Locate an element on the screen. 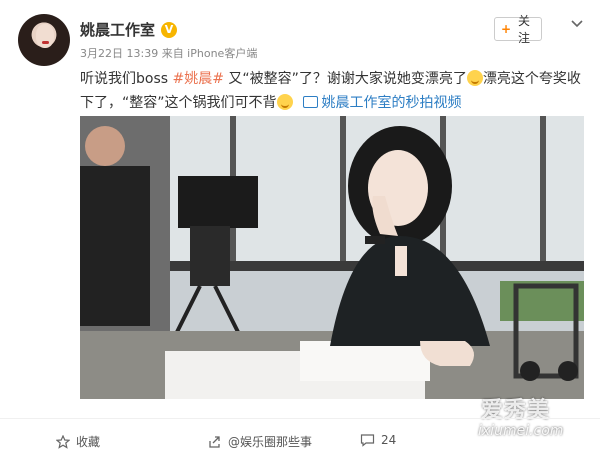 This screenshot has width=600, height=459. follow-label: 关注 is located at coordinates (524, 29).